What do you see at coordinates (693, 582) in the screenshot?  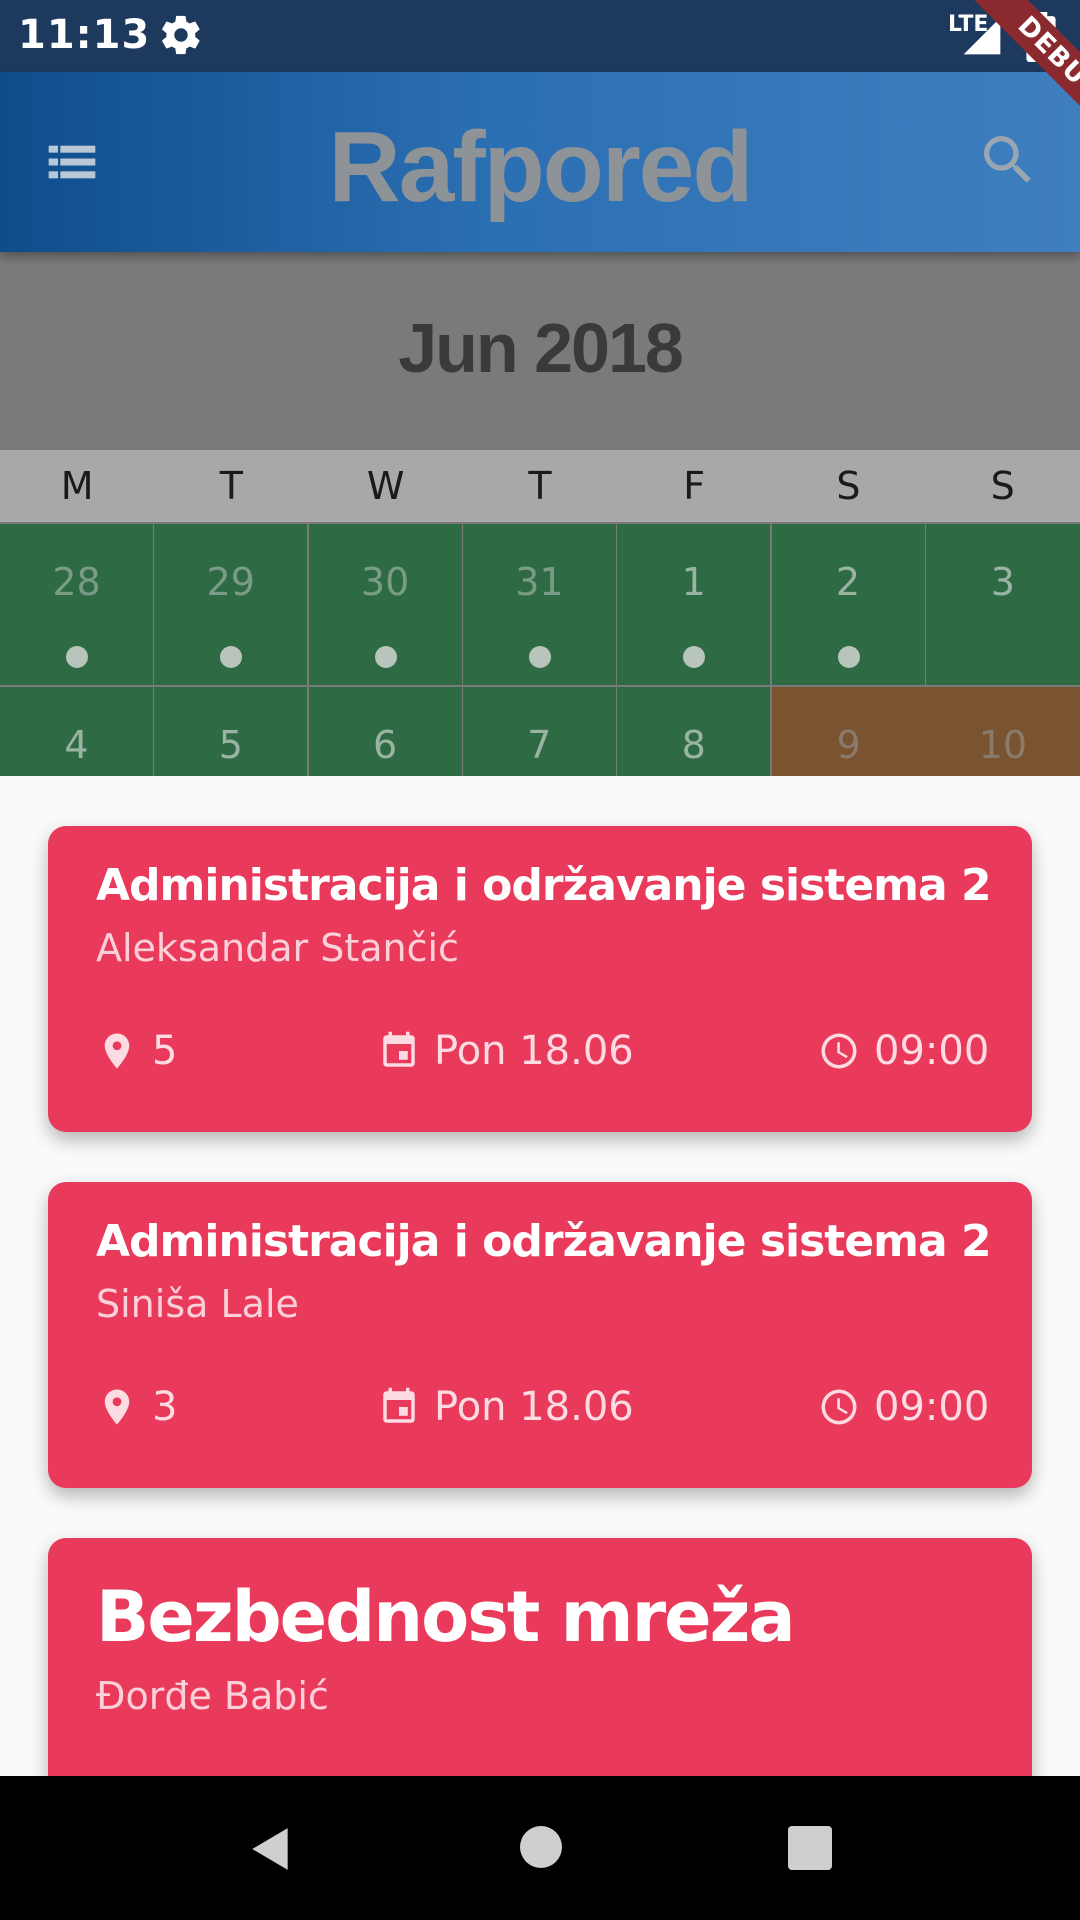 I see `day-number: 1` at bounding box center [693, 582].